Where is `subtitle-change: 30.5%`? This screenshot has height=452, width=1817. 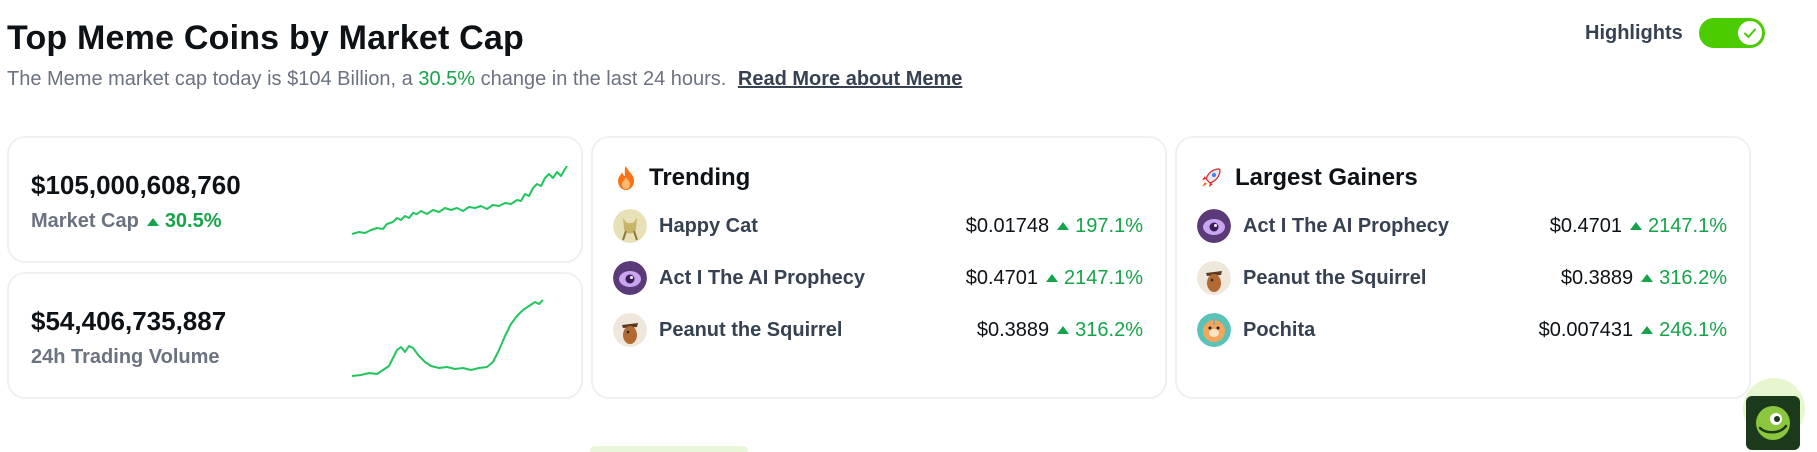
subtitle-change: 30.5% is located at coordinates (447, 79).